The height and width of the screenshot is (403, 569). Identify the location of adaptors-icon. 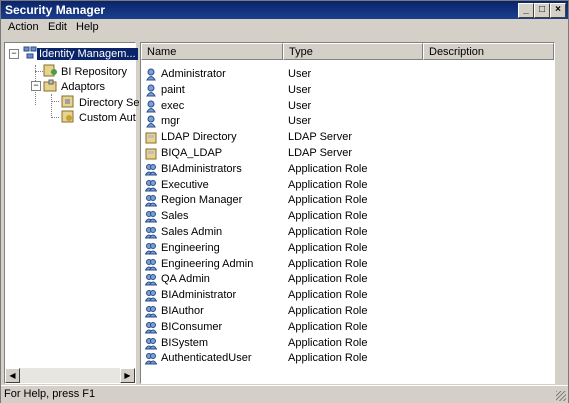
(50, 85).